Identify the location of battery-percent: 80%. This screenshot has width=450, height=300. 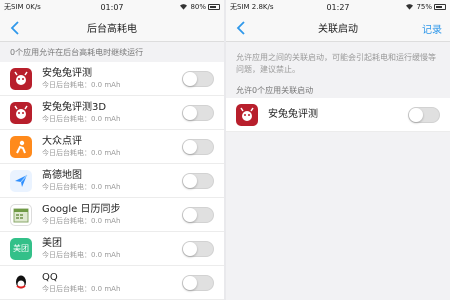
(198, 7).